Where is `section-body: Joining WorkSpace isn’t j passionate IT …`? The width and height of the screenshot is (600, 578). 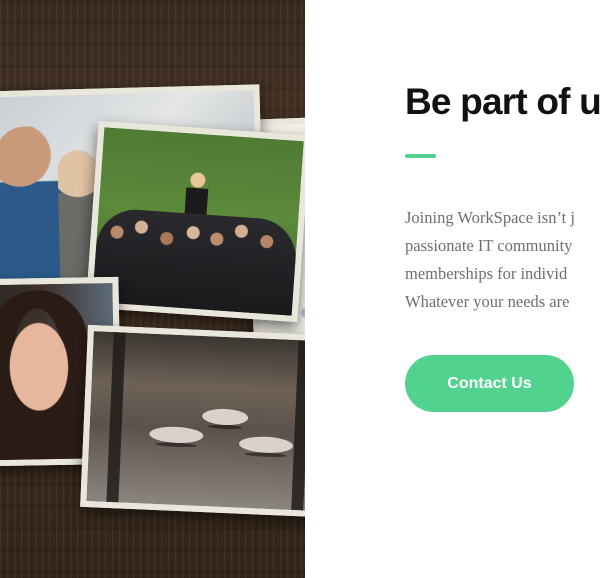 section-body: Joining WorkSpace isn’t j passionate IT … is located at coordinates (502, 260).